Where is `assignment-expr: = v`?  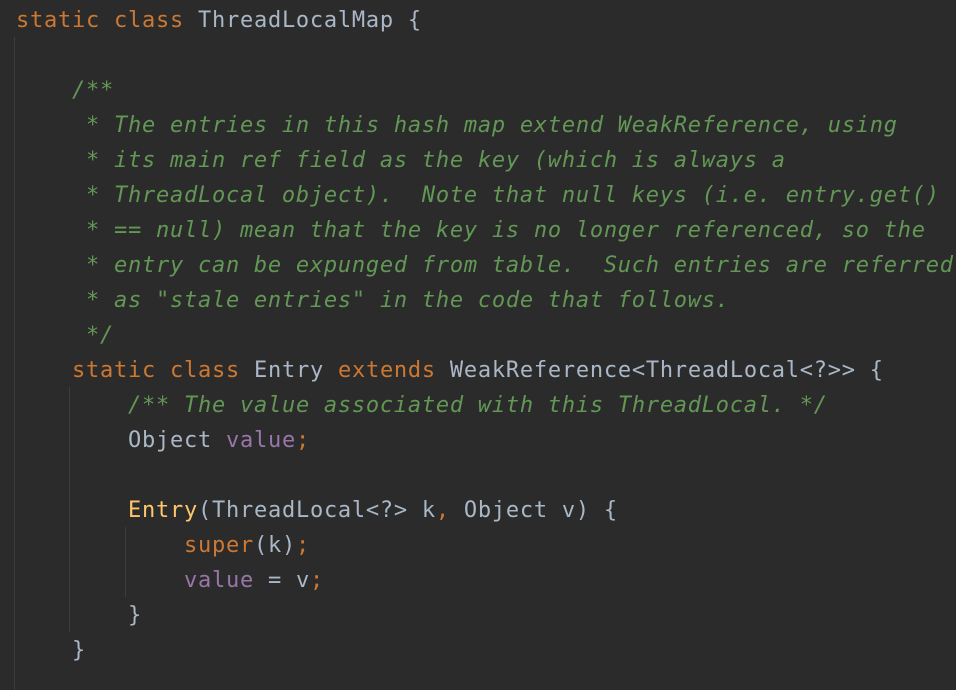 assignment-expr: = v is located at coordinates (281, 580).